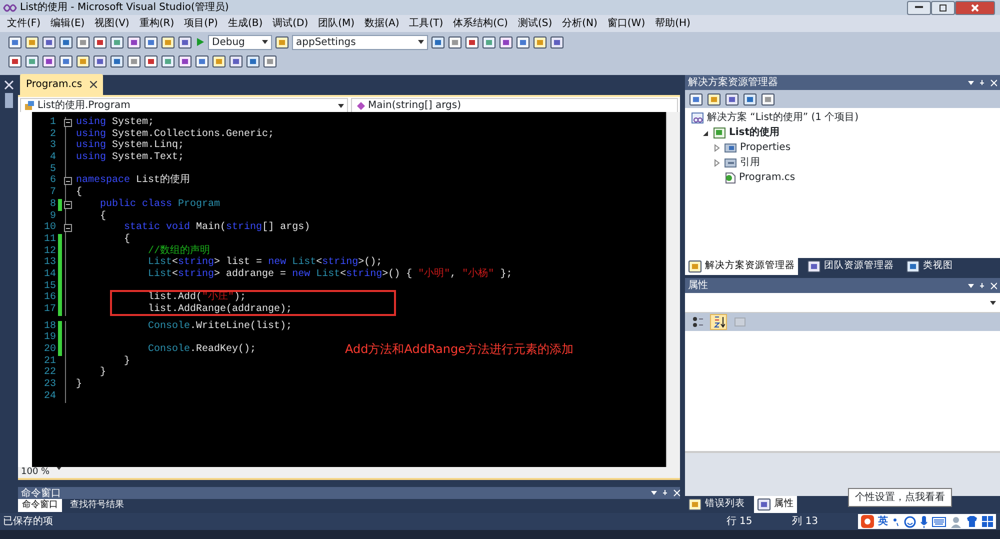  I want to click on menu-item: 体系结构(C), so click(480, 23).